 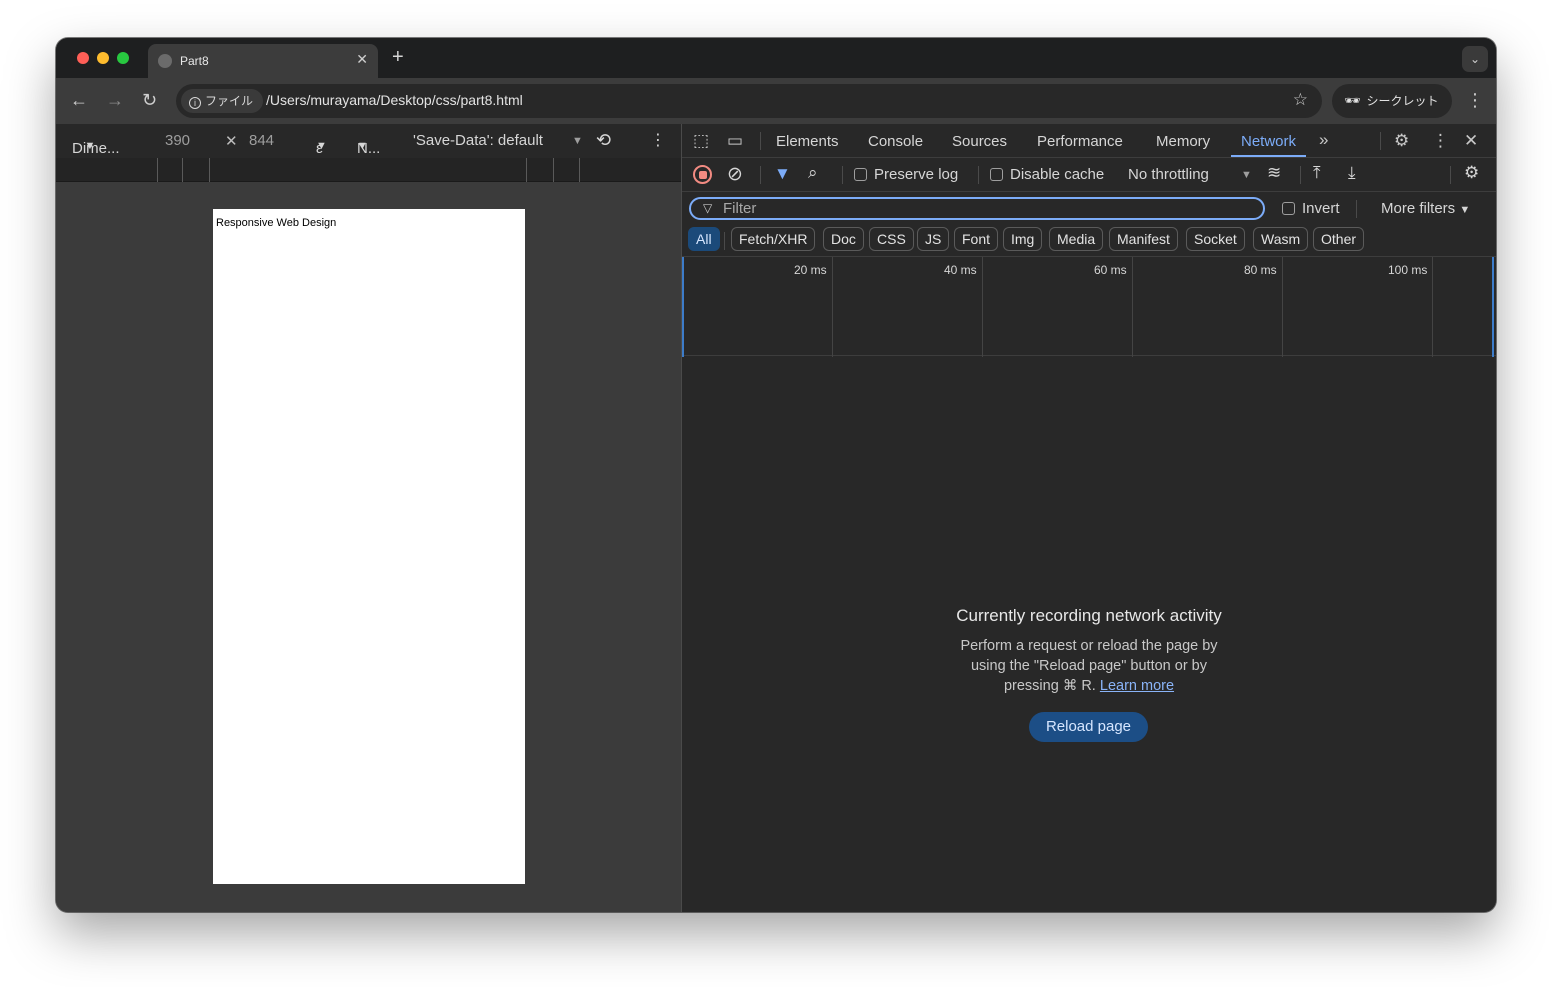 I want to click on device-menu-icon: ⋮, so click(x=658, y=140).